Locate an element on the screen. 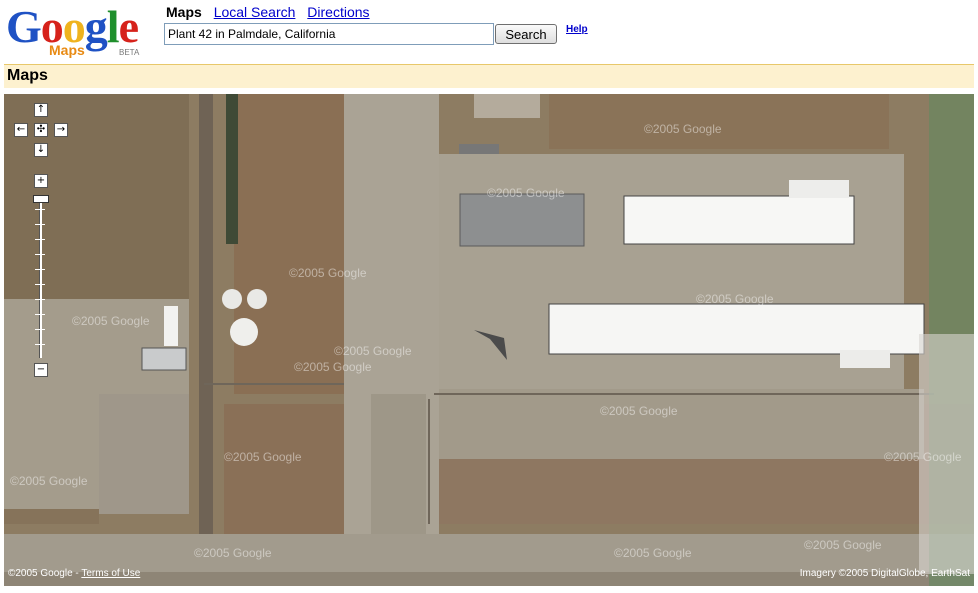 The height and width of the screenshot is (593, 978). copyright-text: ©2005 Google - is located at coordinates (45, 573).